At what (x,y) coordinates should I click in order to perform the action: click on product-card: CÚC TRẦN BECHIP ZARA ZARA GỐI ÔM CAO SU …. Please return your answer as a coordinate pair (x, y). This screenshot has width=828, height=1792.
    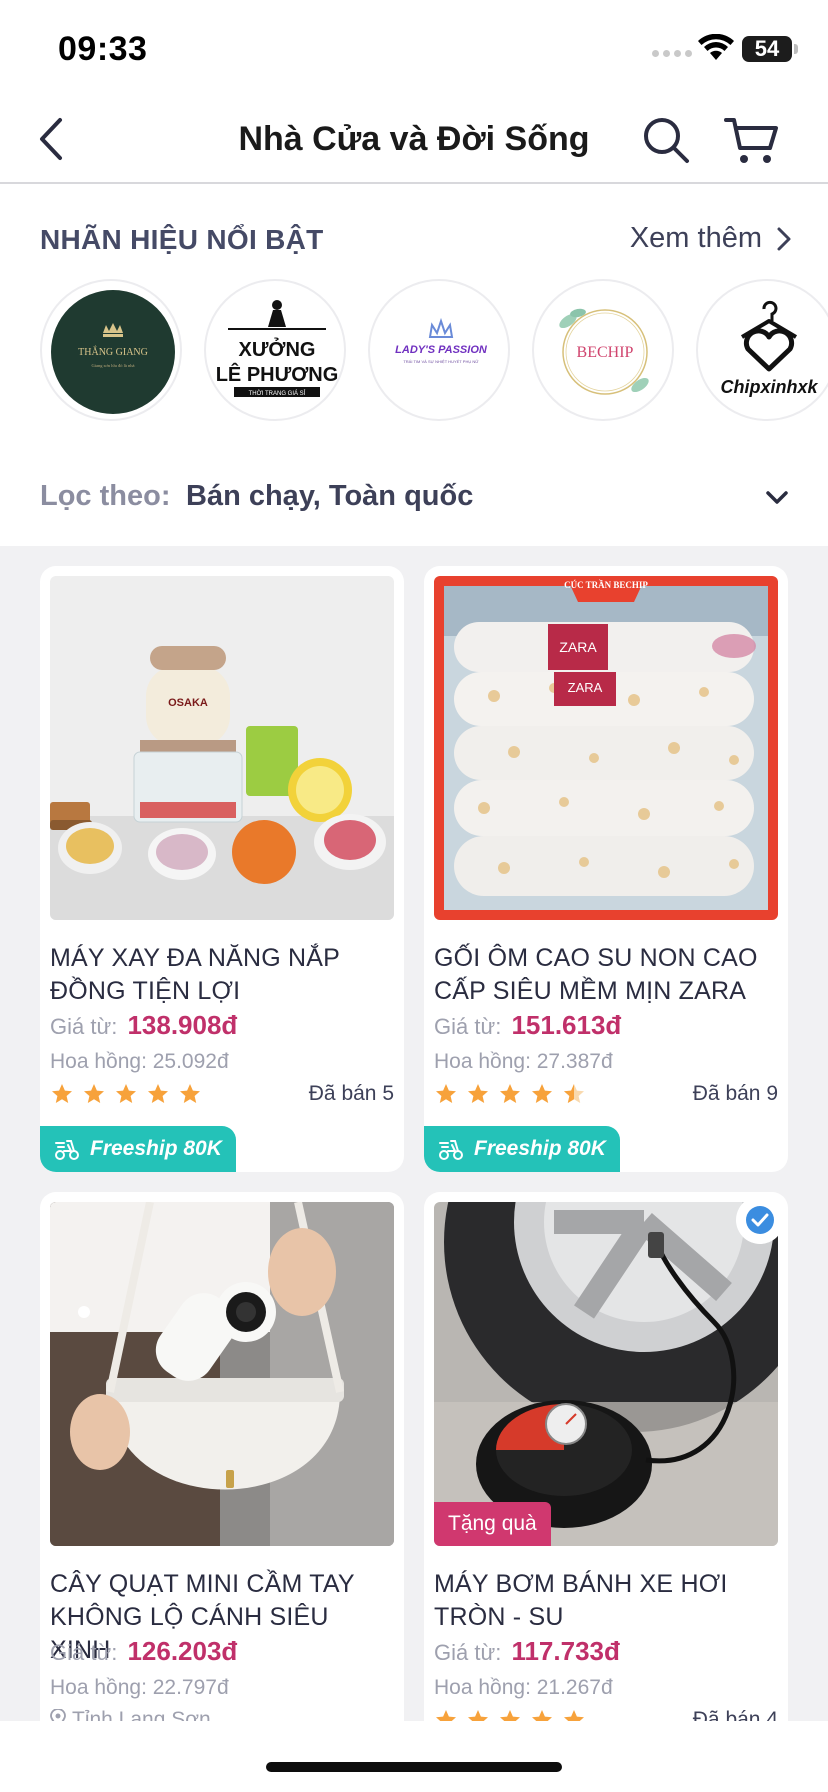
    Looking at the image, I should click on (606, 869).